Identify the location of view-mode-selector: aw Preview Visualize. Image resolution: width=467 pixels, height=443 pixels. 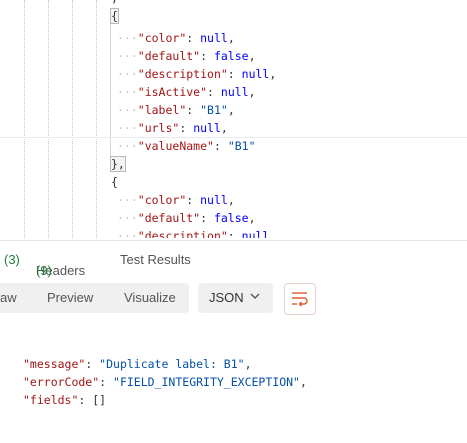
(94, 298).